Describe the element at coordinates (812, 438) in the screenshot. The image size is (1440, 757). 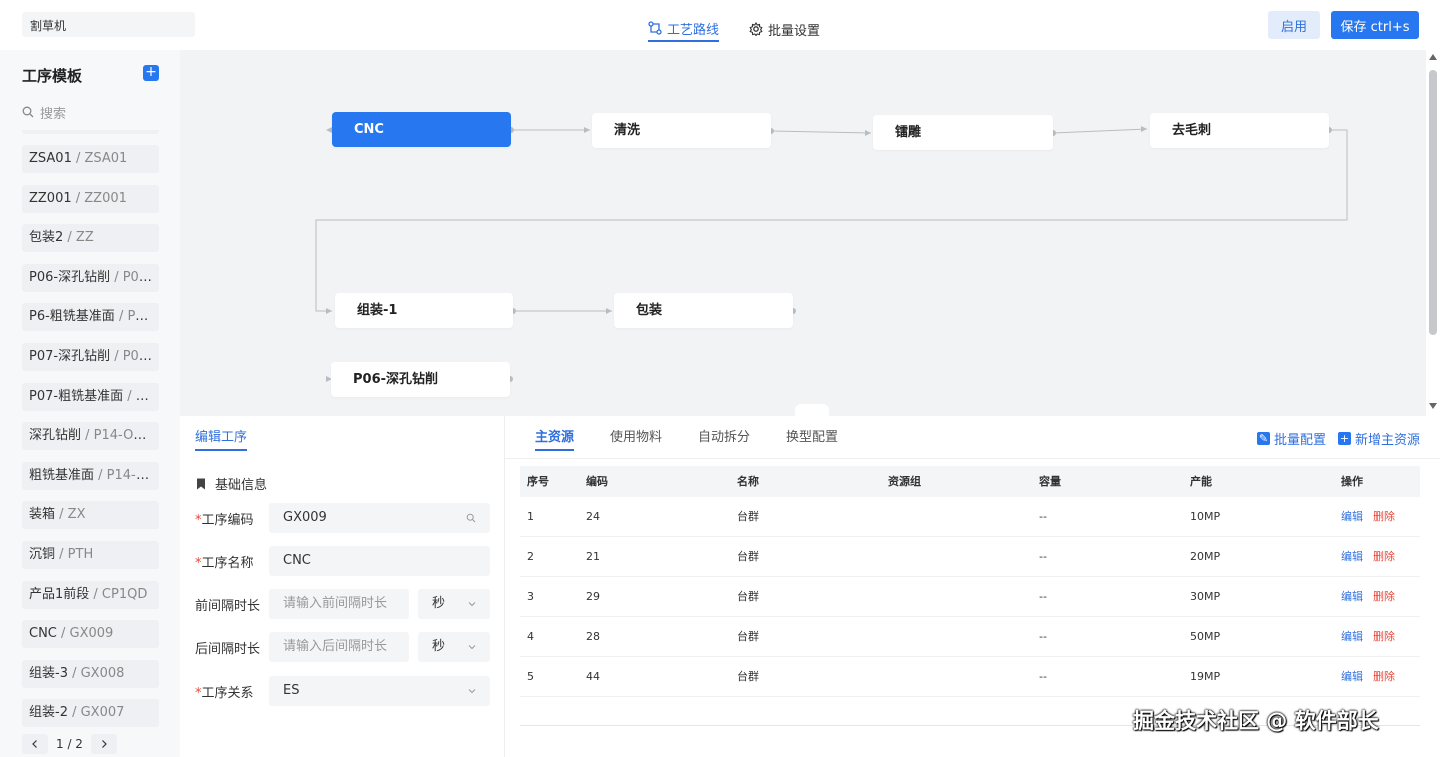
I see `tab-changeover: 换型配置` at that location.